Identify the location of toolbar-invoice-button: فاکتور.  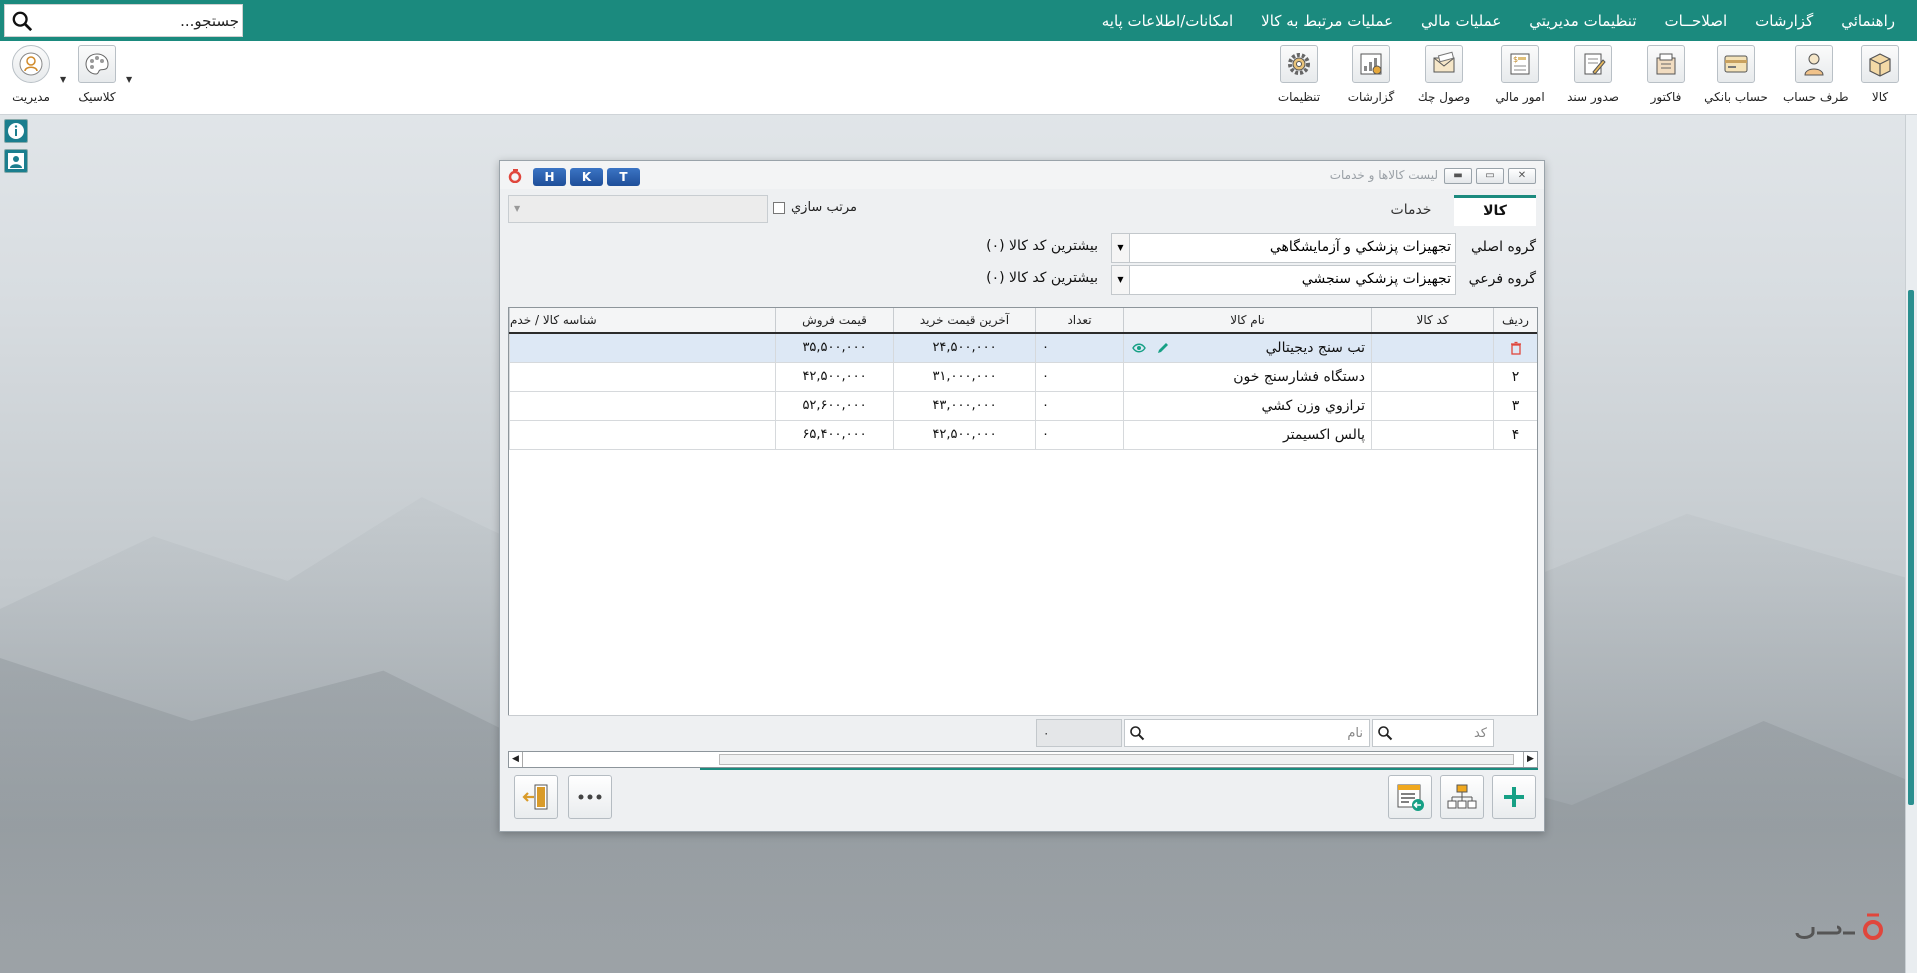
(1666, 78).